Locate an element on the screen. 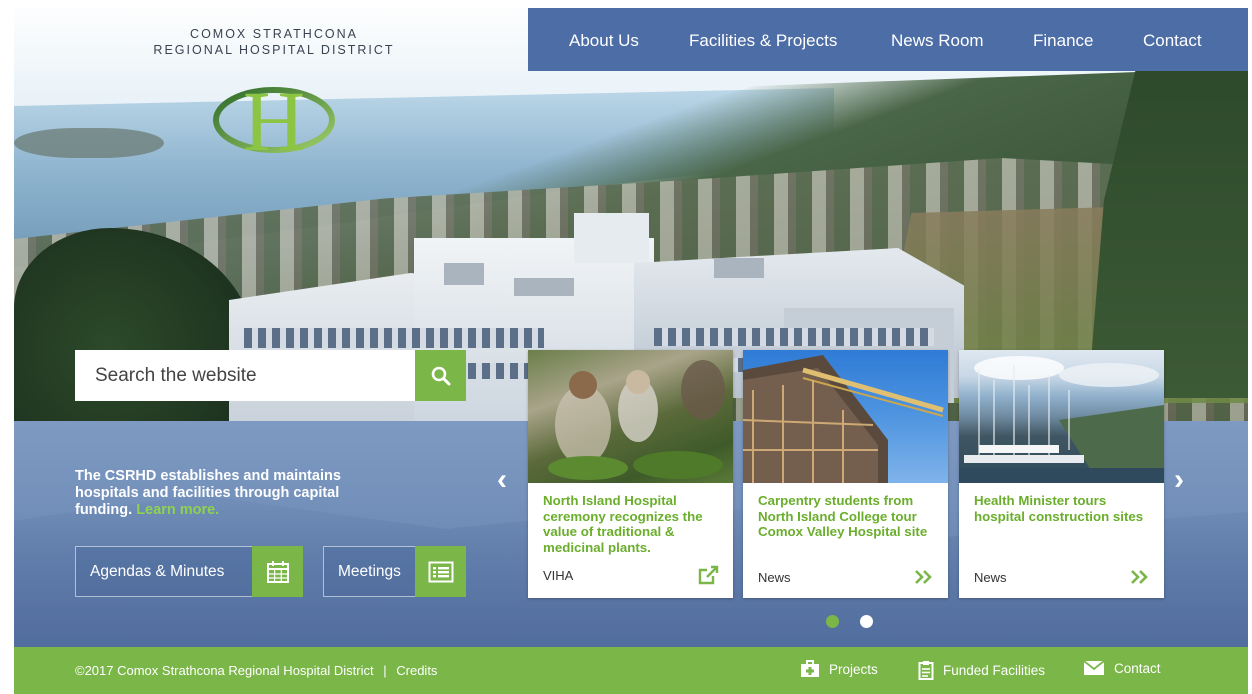 Image resolution: width=1252 pixels, height=694 pixels. agendas-minutes-label: Agendas & Minutes is located at coordinates (157, 571).